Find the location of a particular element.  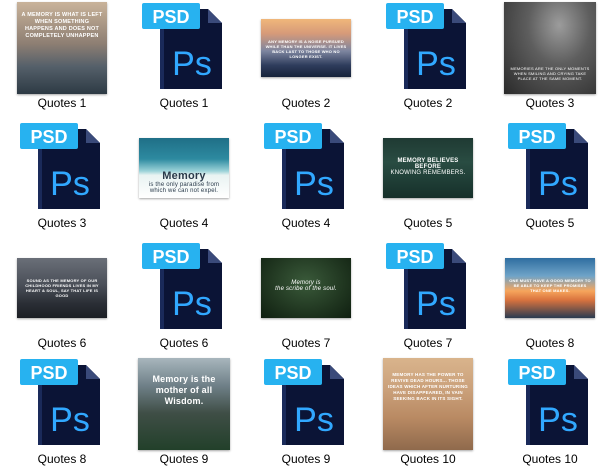

psd-file-item: PSD Ps Quotes 9 is located at coordinates (306, 415).